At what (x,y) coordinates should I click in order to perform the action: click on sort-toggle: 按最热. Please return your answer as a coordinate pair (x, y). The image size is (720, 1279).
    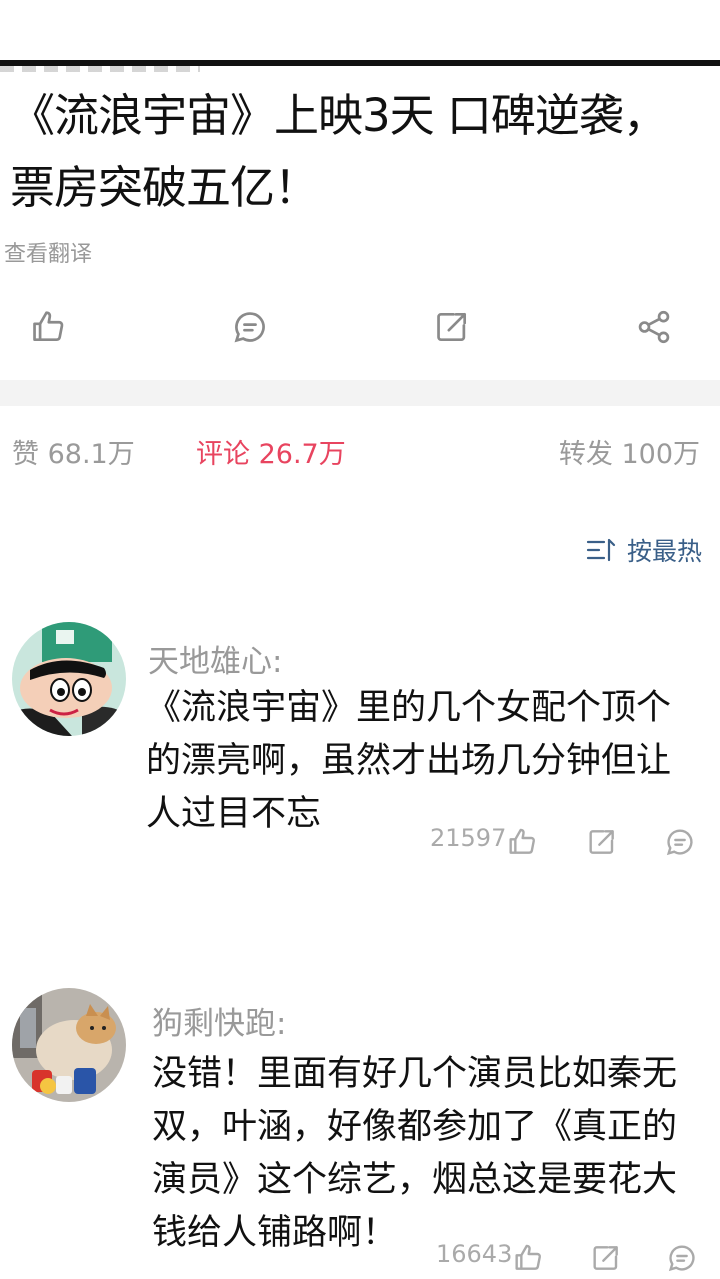
    Looking at the image, I should click on (643, 550).